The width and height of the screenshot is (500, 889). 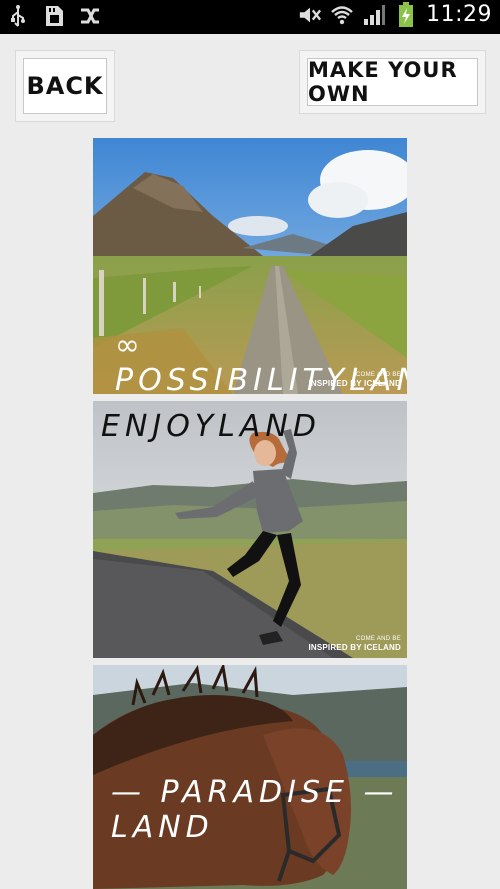 What do you see at coordinates (383, 82) in the screenshot?
I see `make-your-own-button-label: MAKE YOUR OWN` at bounding box center [383, 82].